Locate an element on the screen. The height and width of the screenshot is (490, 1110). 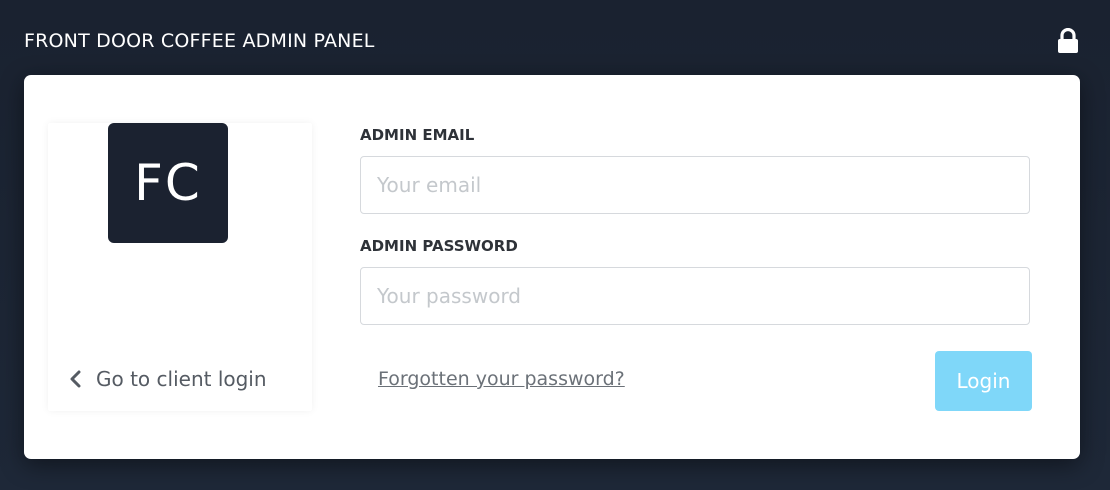
login-button: Login is located at coordinates (983, 381).